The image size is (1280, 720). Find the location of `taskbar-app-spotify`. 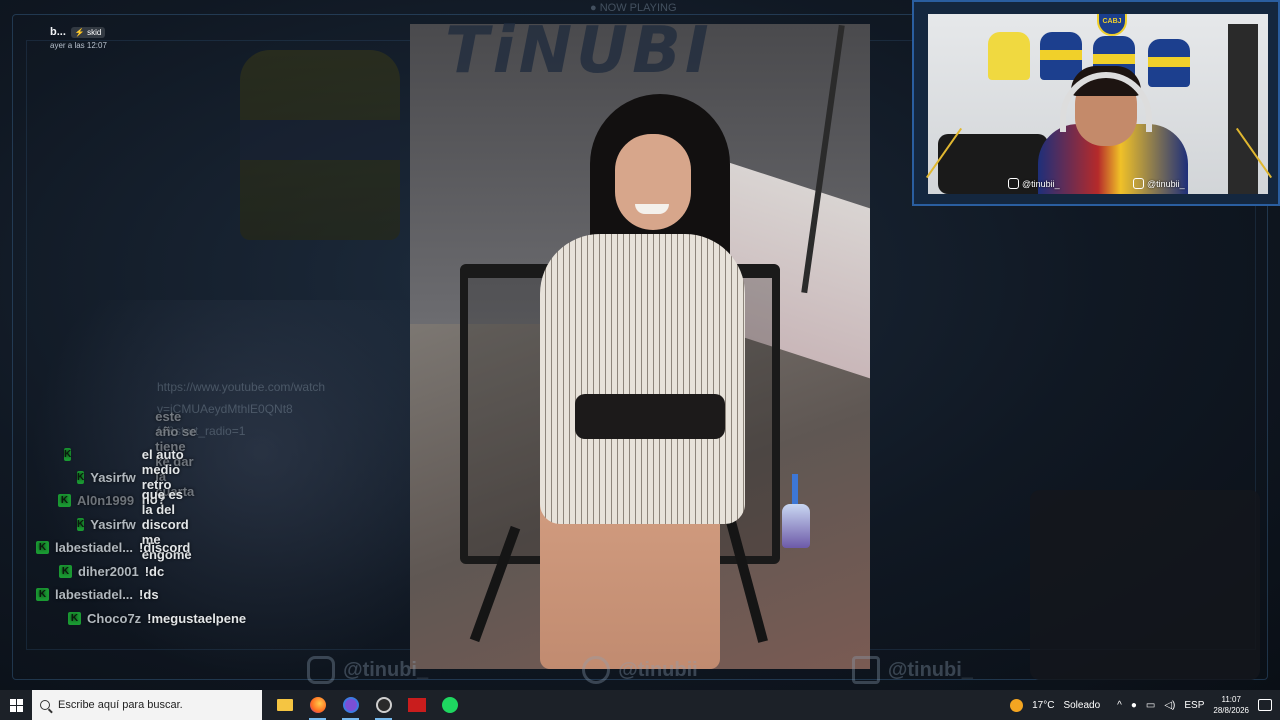

taskbar-app-spotify is located at coordinates (449, 705).